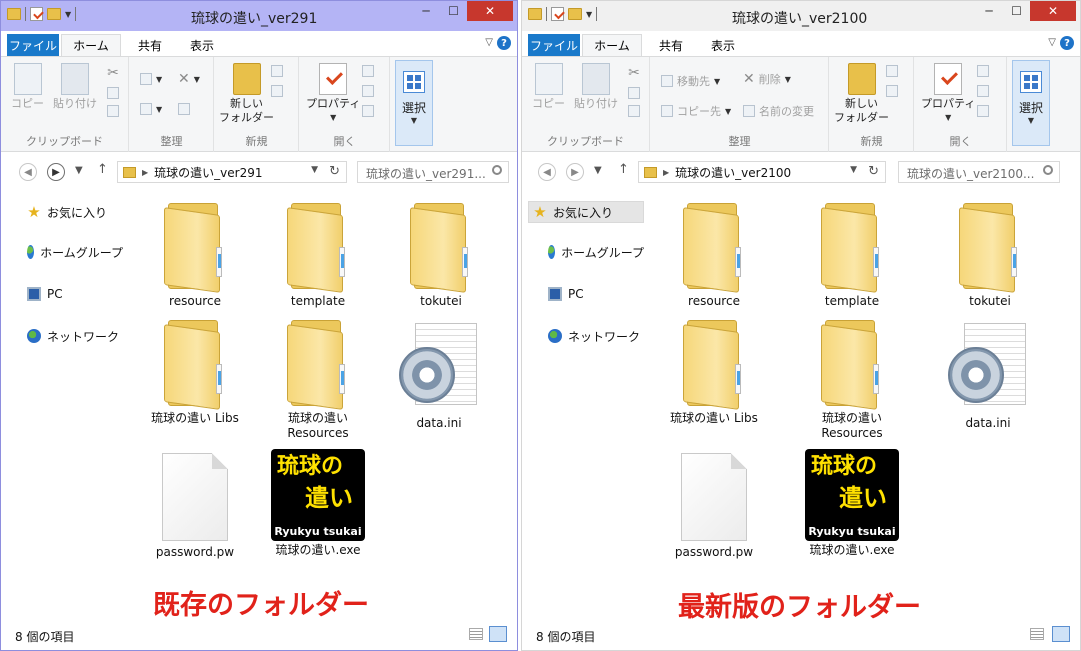 The height and width of the screenshot is (651, 1081). Describe the element at coordinates (948, 94) in the screenshot. I see `properties-button: プロパティ ▼` at that location.